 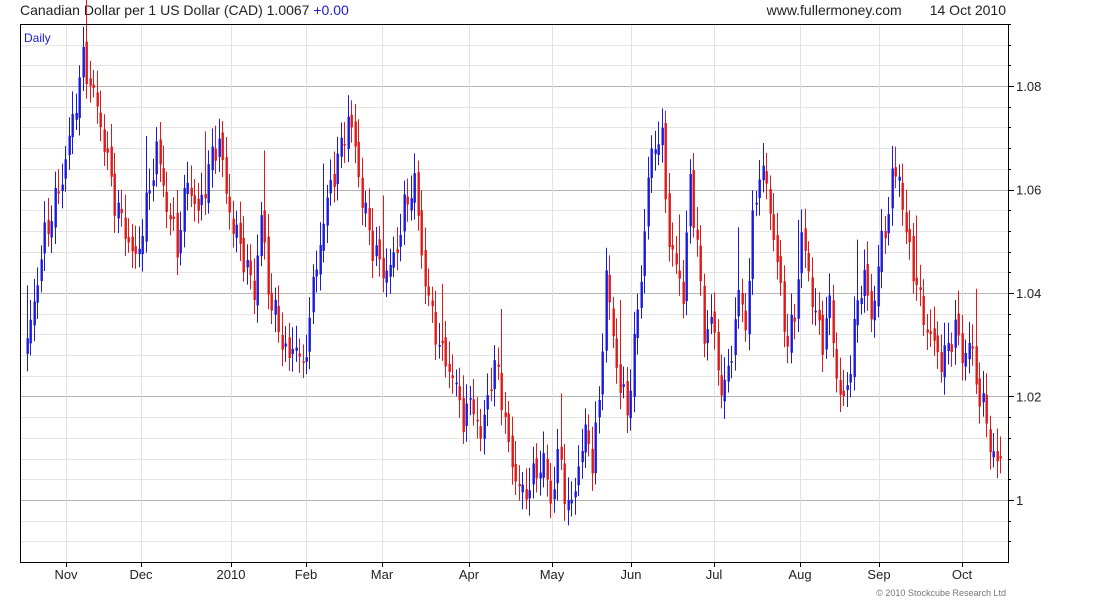 What do you see at coordinates (1028, 293) in the screenshot?
I see `y-tick-label: 1.04` at bounding box center [1028, 293].